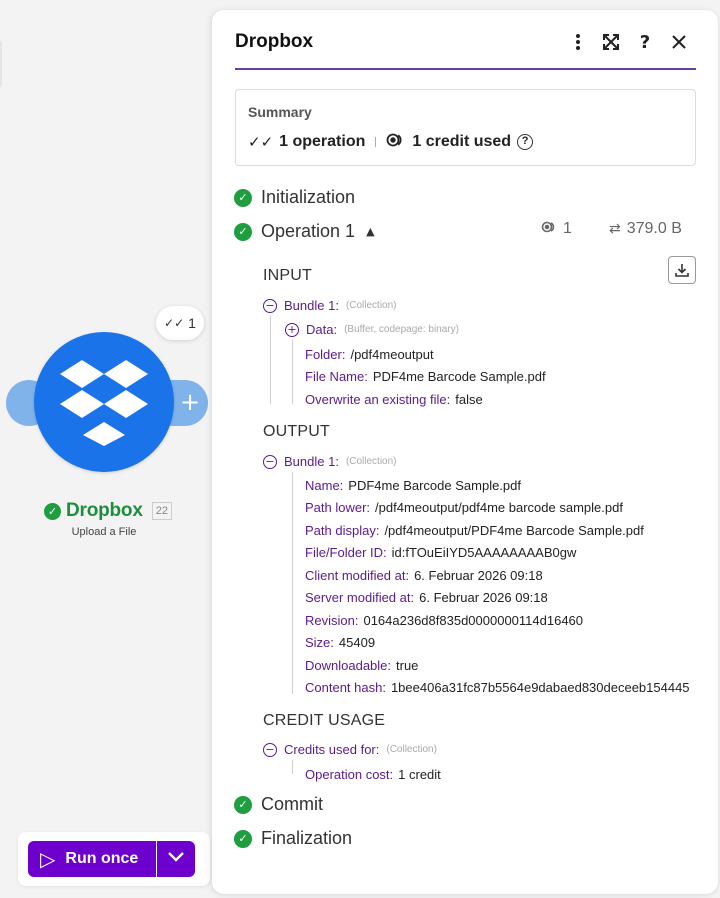  What do you see at coordinates (679, 42) in the screenshot?
I see `close-icon` at bounding box center [679, 42].